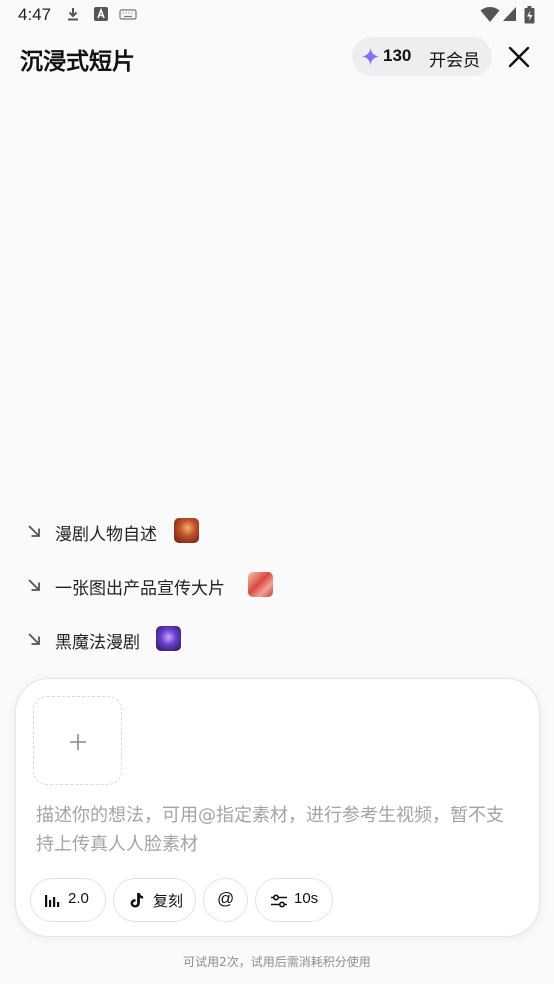 This screenshot has width=554, height=984. What do you see at coordinates (370, 56) in the screenshot?
I see `sparkle-icon` at bounding box center [370, 56].